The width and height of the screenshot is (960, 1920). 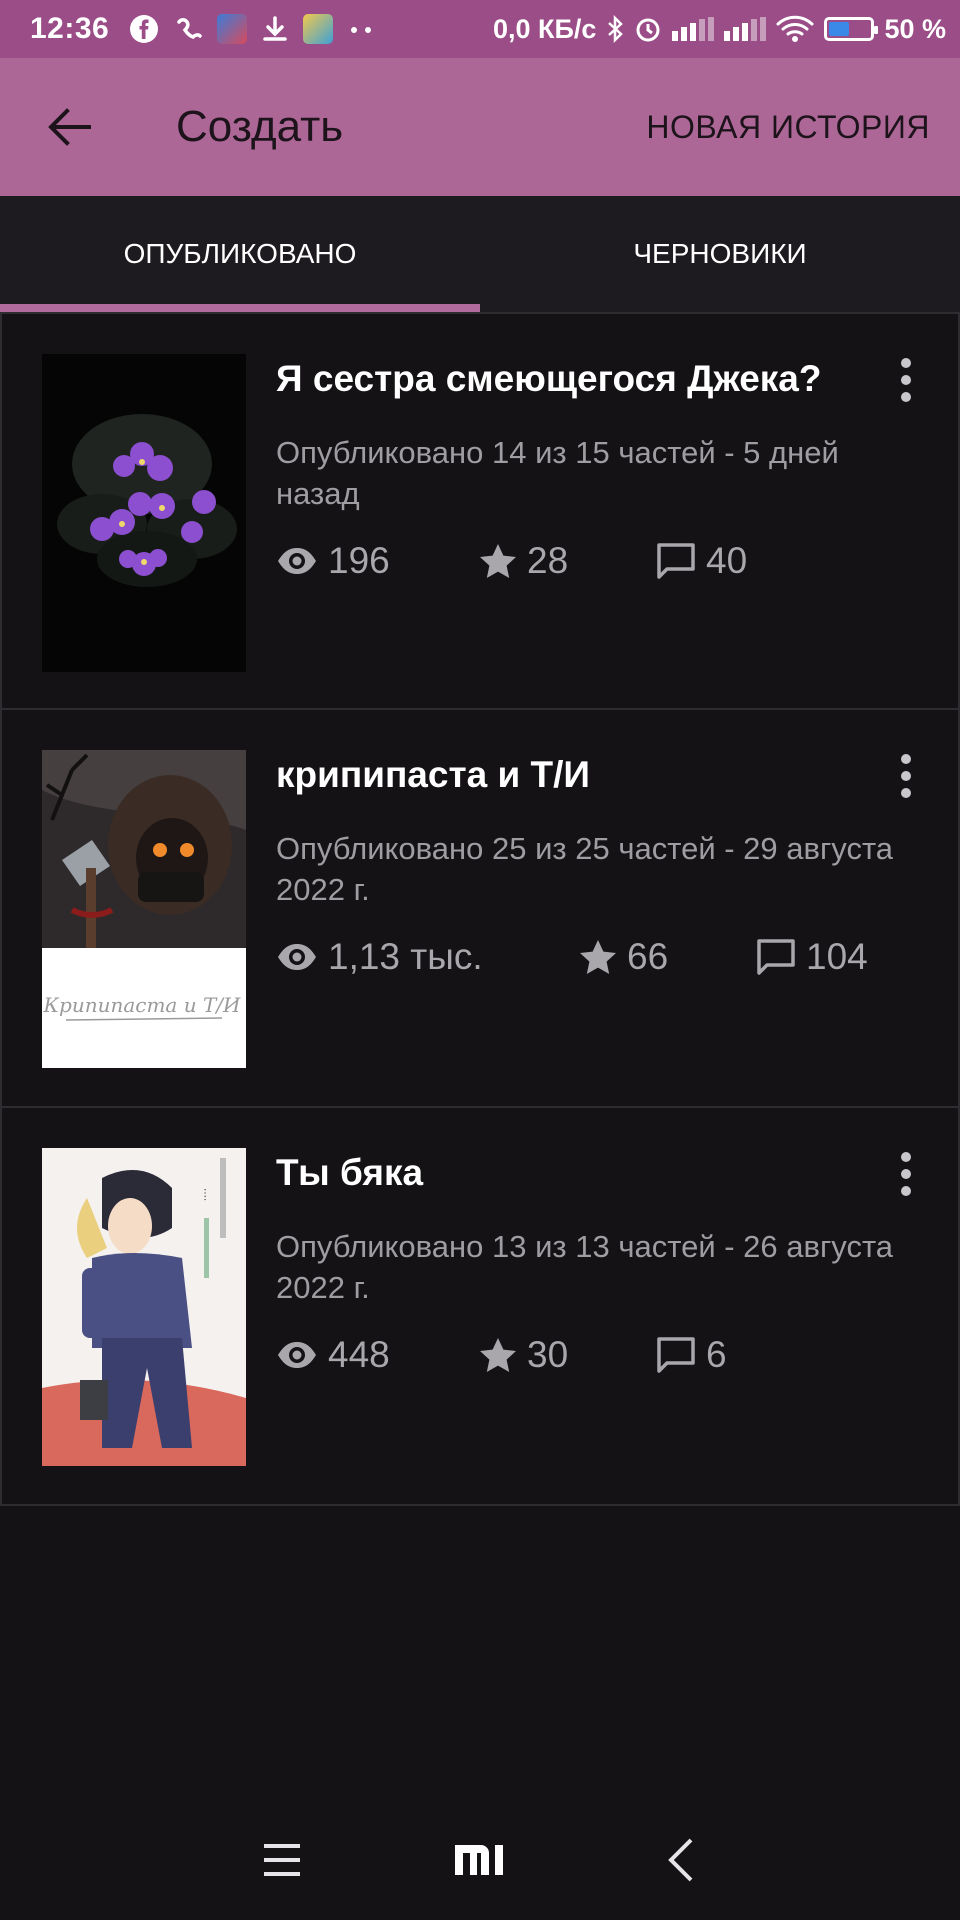 What do you see at coordinates (566, 379) in the screenshot?
I see `story-title: Я сестра смеющегося Джека?` at bounding box center [566, 379].